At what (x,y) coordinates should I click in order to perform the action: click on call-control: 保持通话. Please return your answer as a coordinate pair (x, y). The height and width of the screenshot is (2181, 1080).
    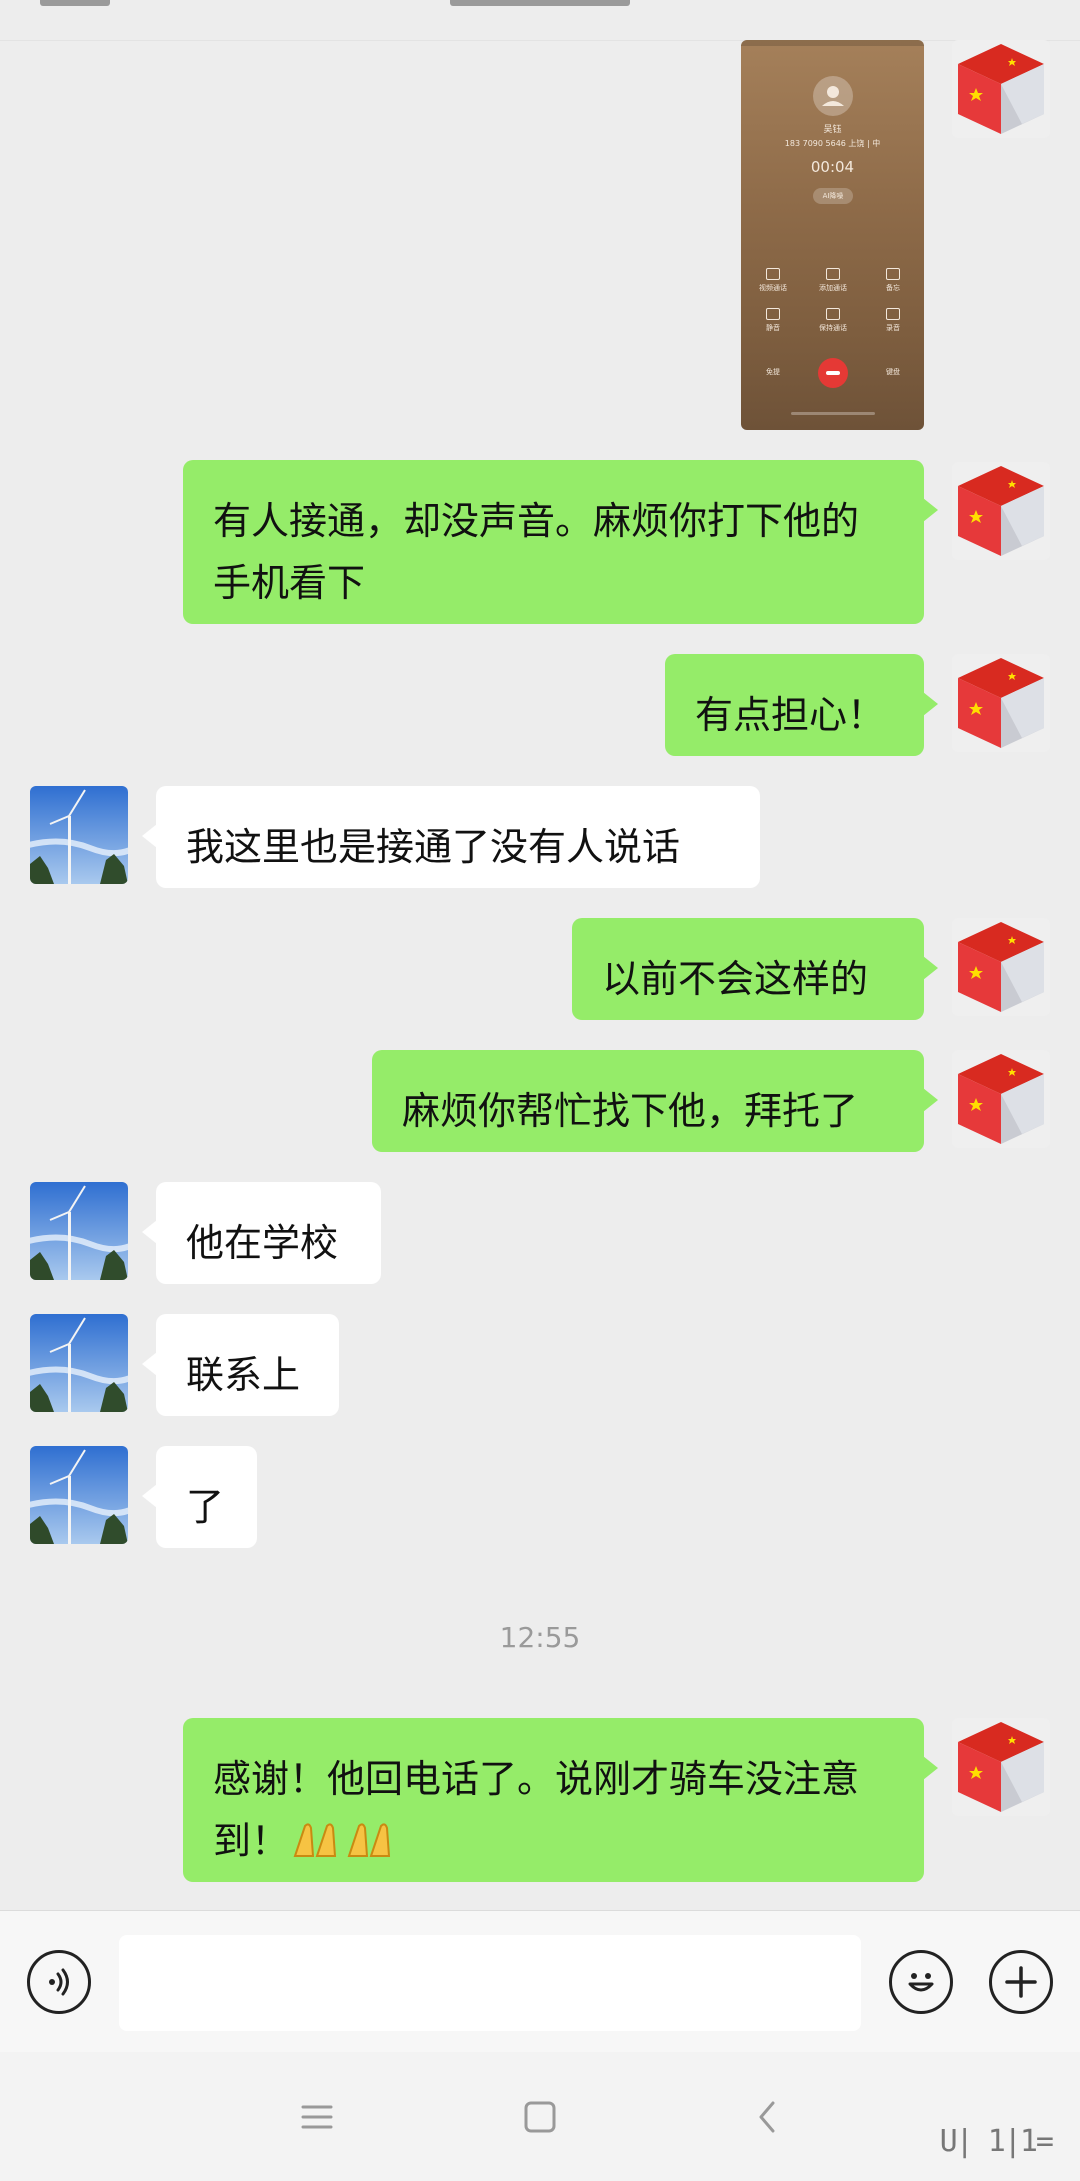
    Looking at the image, I should click on (833, 320).